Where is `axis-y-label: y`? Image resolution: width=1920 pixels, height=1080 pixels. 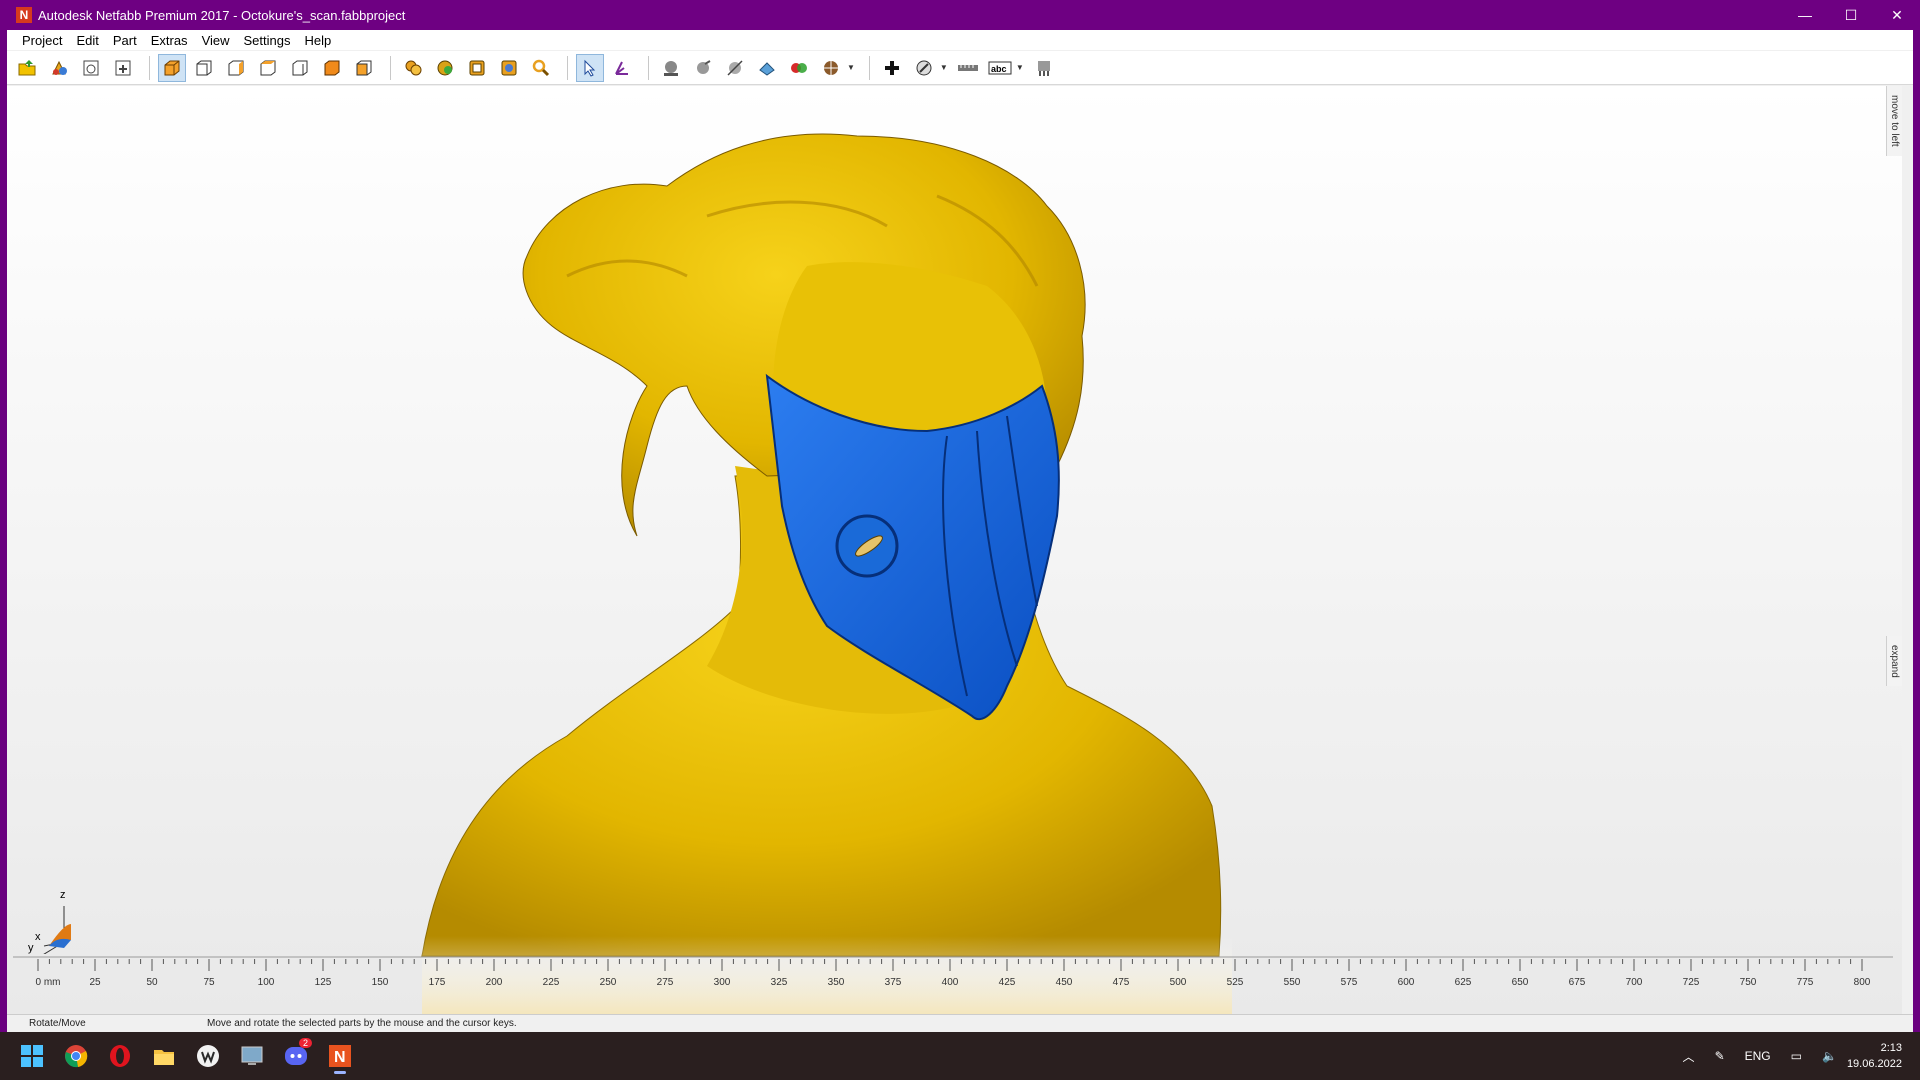
axis-y-label: y is located at coordinates (31, 948).